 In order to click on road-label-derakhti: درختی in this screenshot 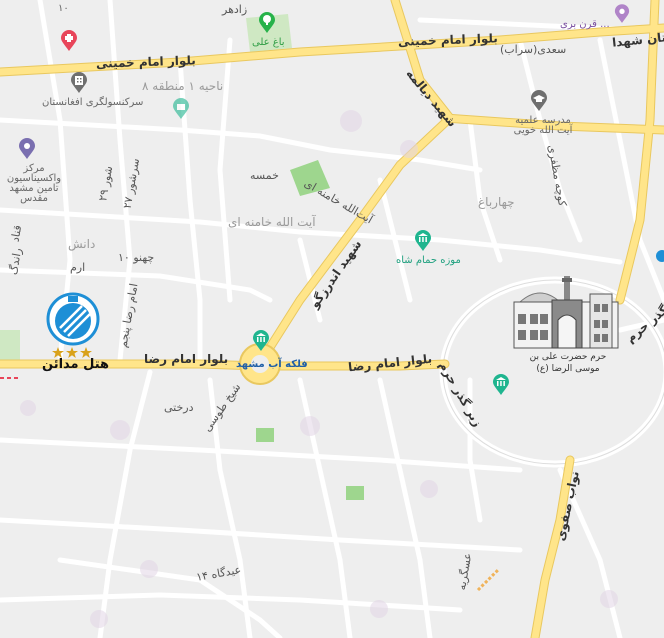, I will do `click(179, 407)`.